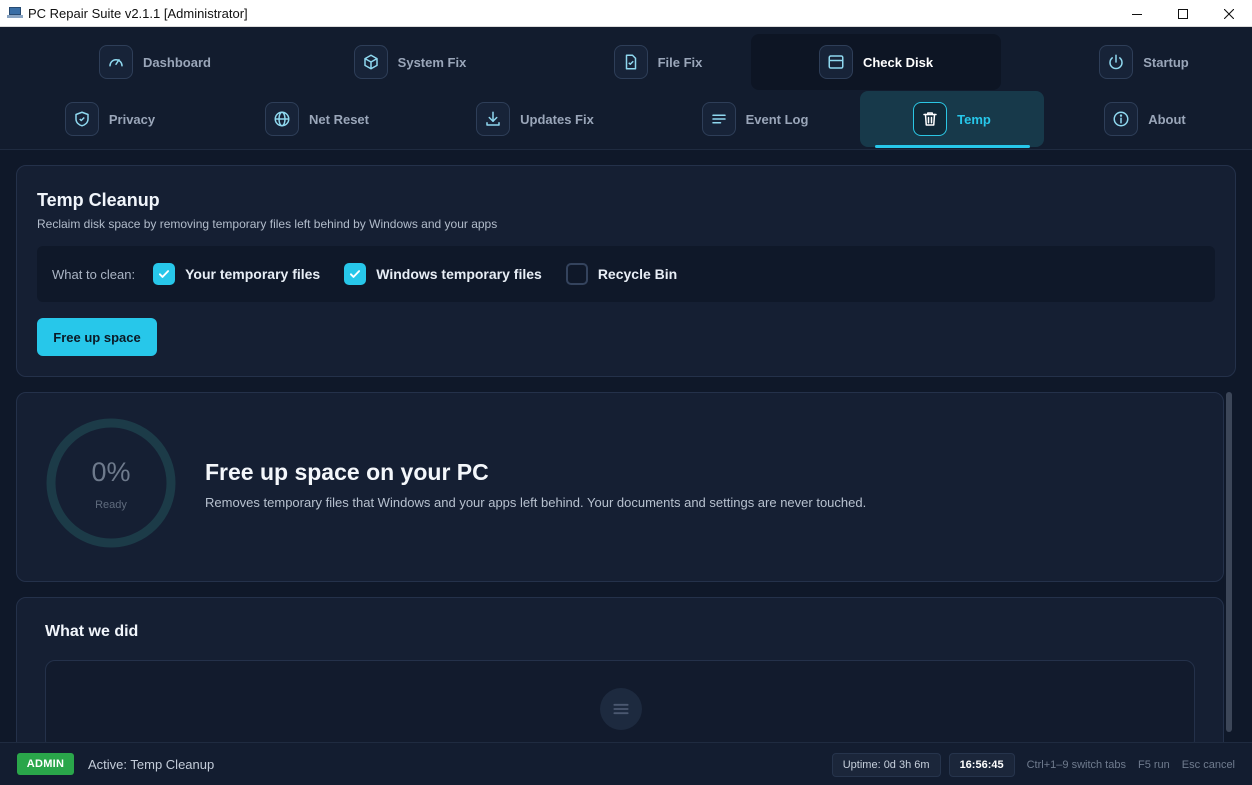  Describe the element at coordinates (92, 631) in the screenshot. I see `log-title: What we did` at that location.